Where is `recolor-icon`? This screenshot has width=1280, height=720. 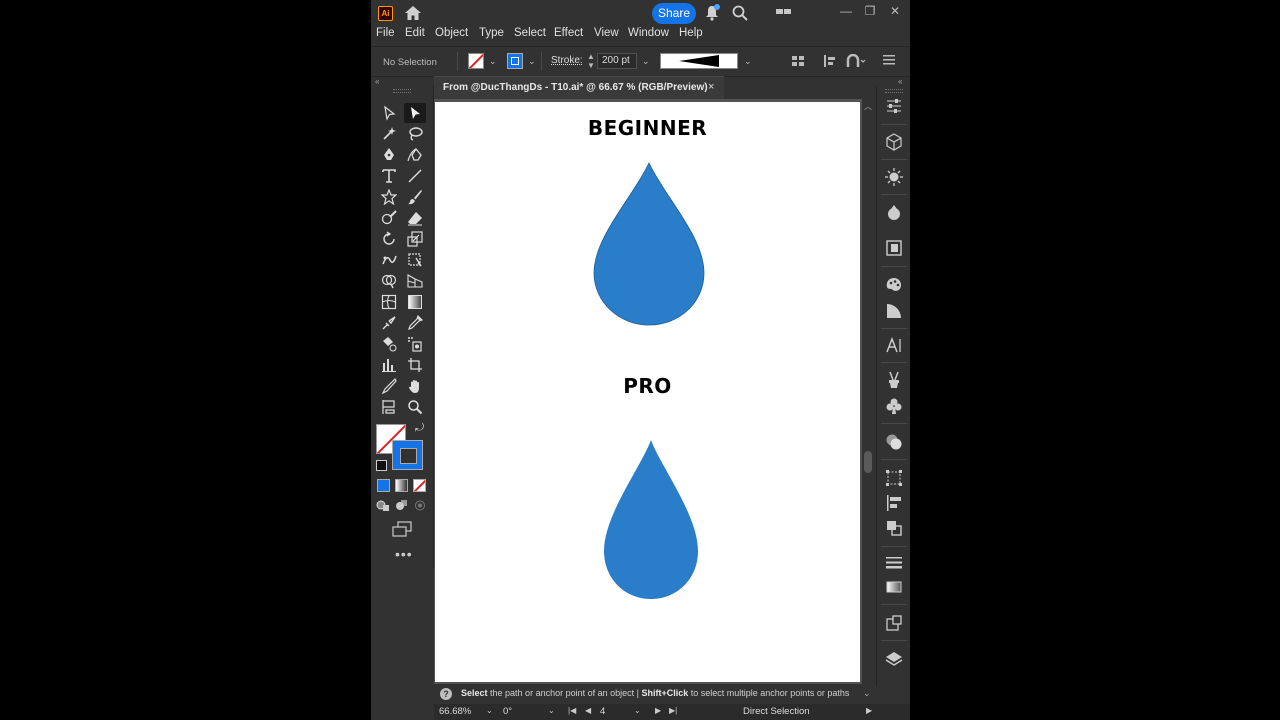 recolor-icon is located at coordinates (894, 213).